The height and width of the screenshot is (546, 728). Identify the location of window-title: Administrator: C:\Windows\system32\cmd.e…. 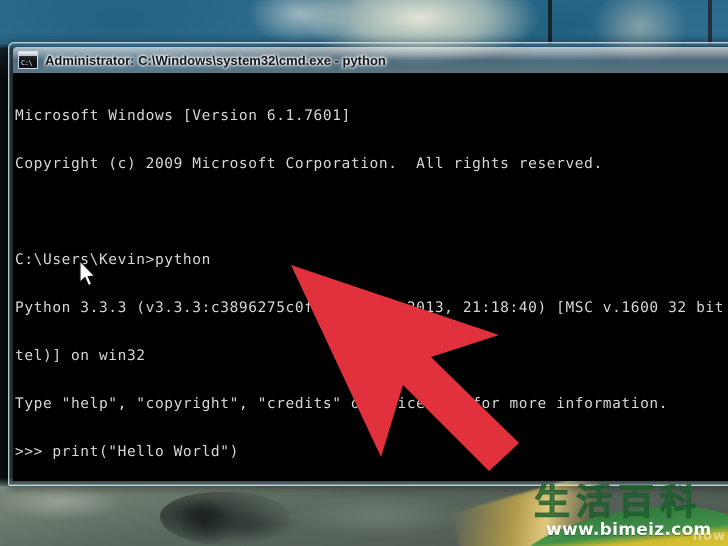
(215, 60).